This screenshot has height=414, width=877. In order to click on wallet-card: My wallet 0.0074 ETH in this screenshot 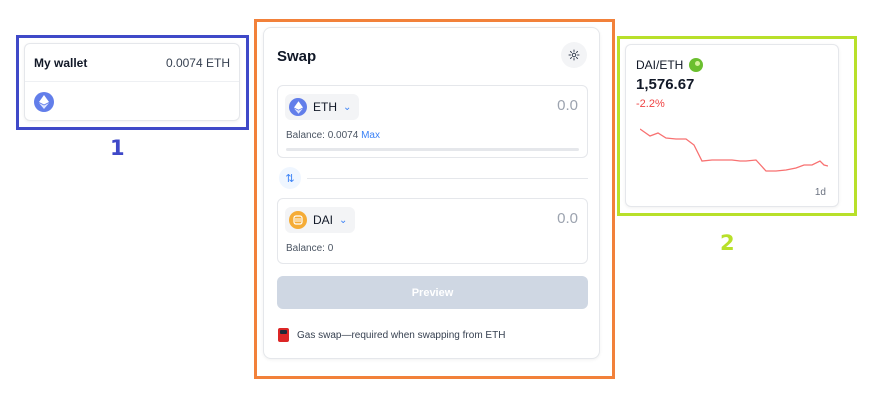, I will do `click(132, 82)`.